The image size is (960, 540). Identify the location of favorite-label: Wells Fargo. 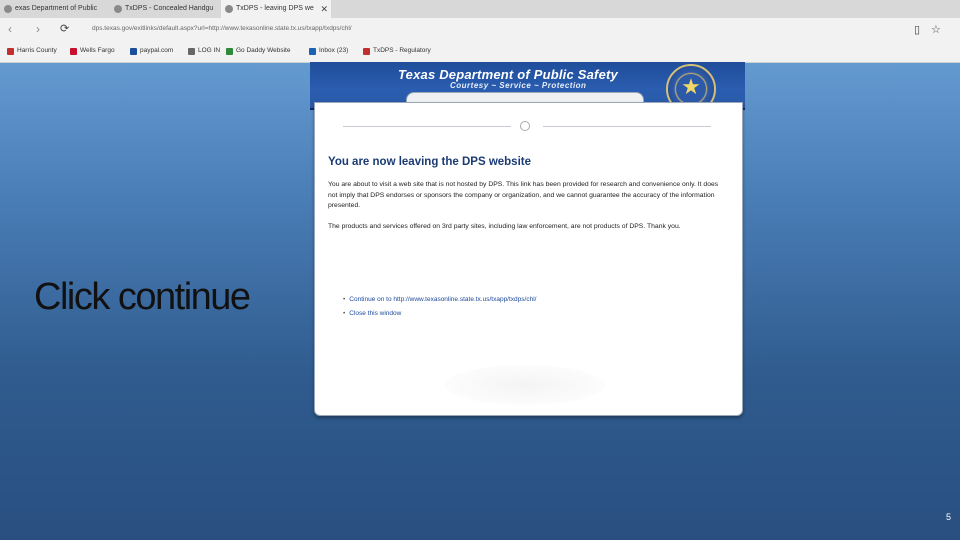
(97, 50).